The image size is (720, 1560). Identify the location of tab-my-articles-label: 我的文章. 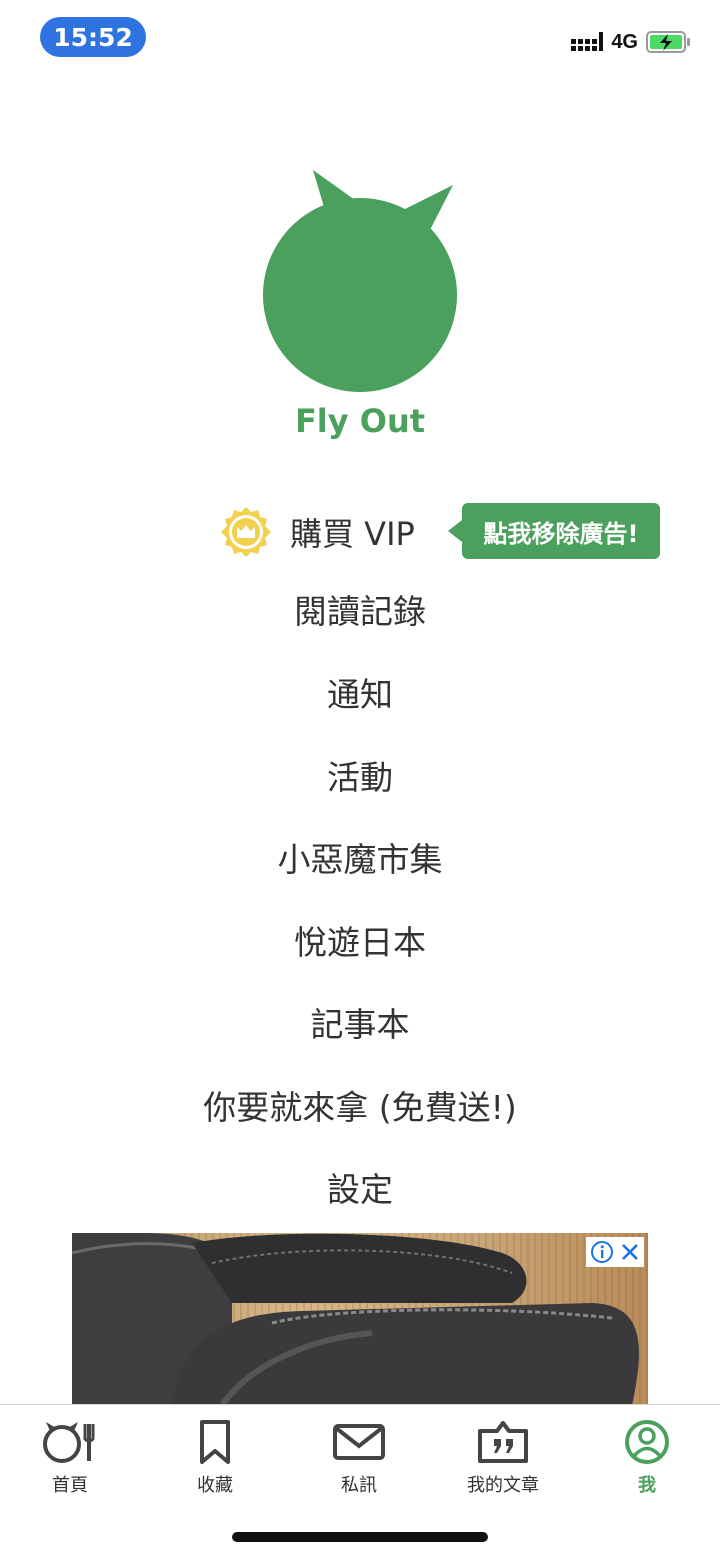
(503, 1485).